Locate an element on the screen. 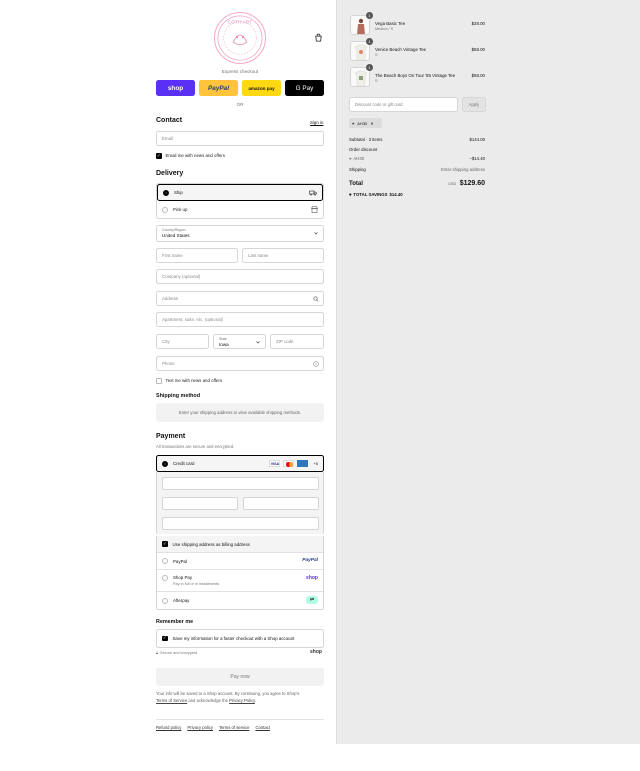 This screenshot has height=771, width=640. phone-field: Phone ? is located at coordinates (240, 363).